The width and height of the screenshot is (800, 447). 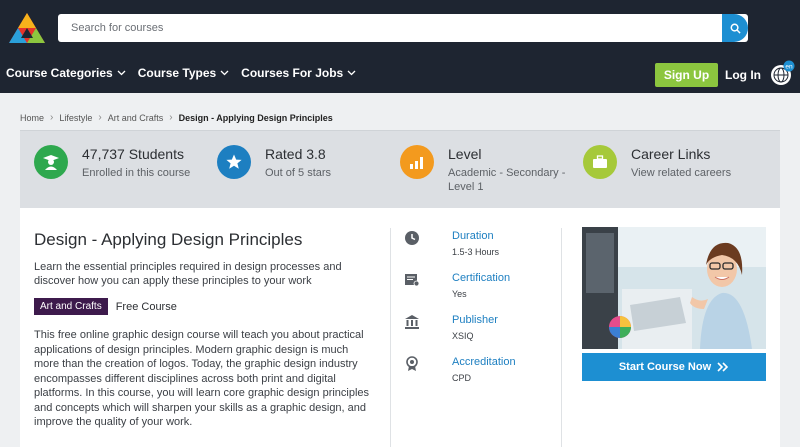 I want to click on stat-career-links: Career Links View related careers, so click(x=657, y=162).